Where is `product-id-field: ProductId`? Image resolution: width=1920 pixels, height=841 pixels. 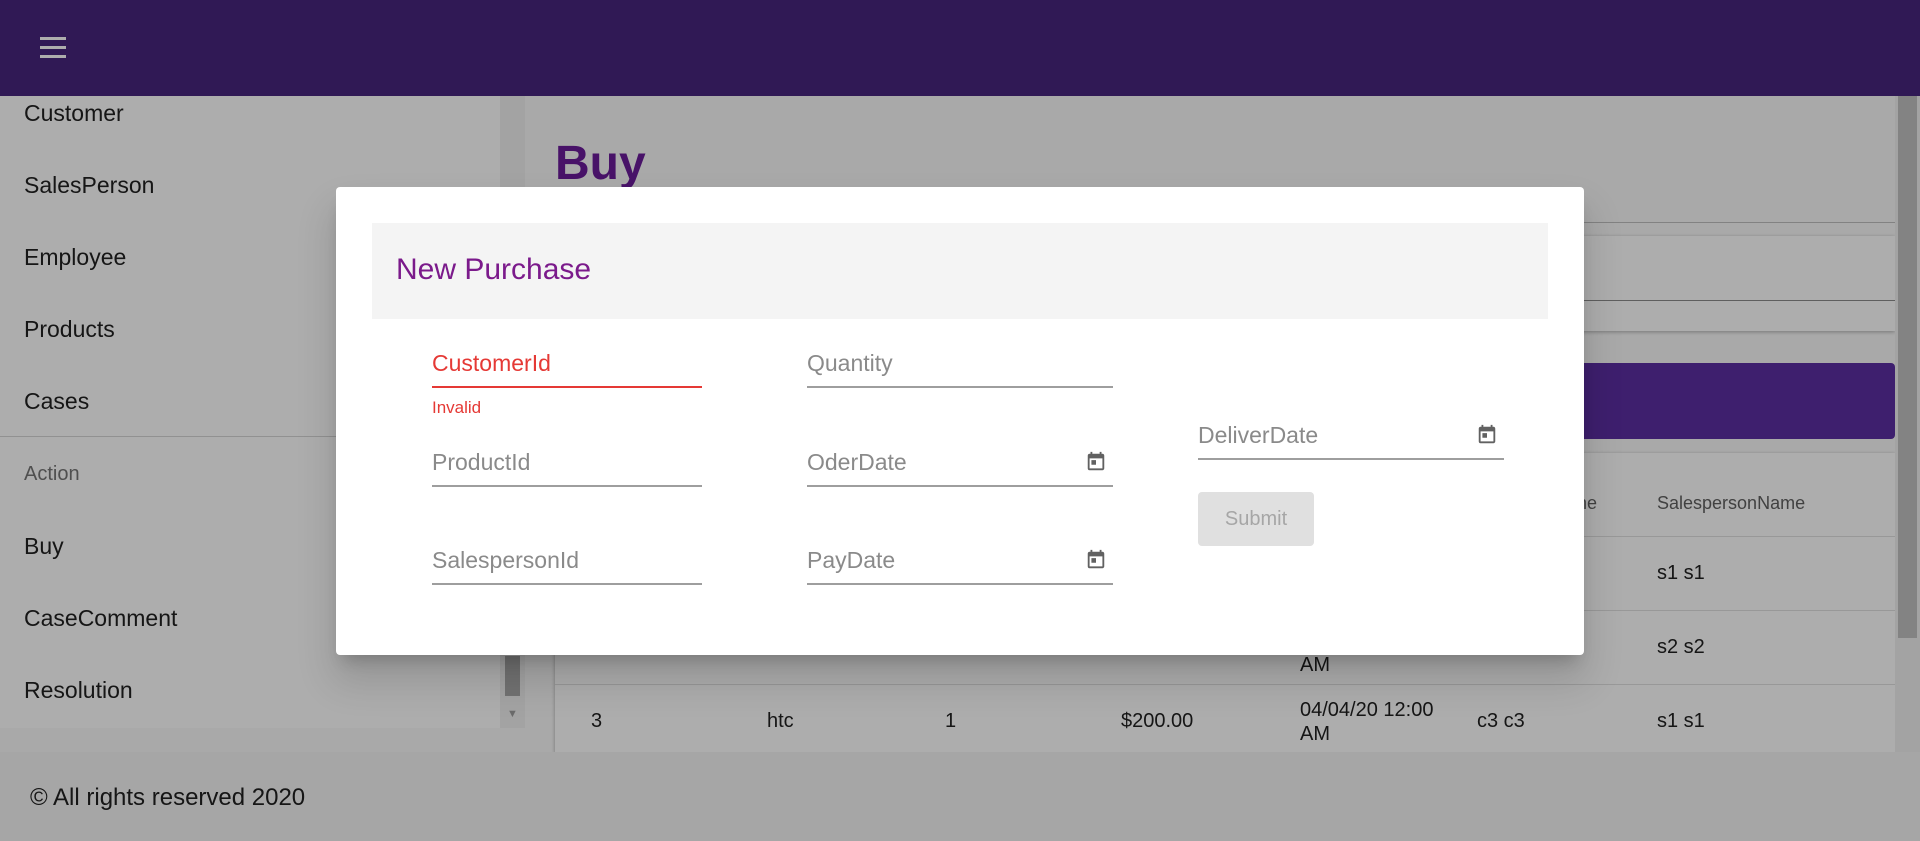 product-id-field: ProductId is located at coordinates (567, 464).